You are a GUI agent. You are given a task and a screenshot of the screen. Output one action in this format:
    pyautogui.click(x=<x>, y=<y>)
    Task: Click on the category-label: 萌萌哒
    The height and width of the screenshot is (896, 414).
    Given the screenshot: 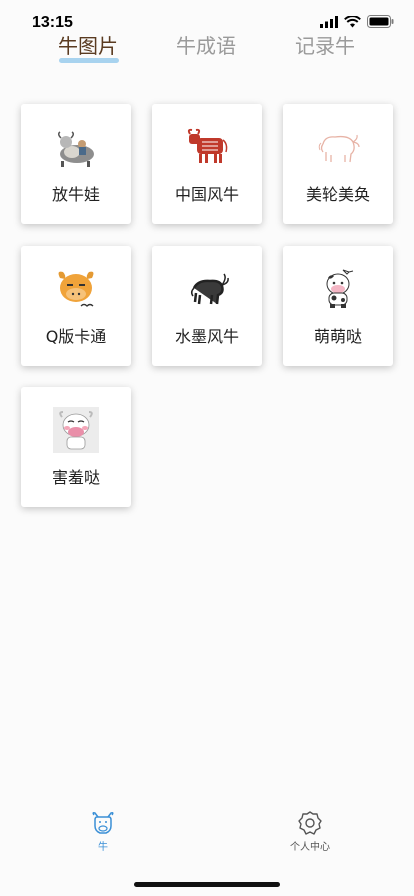 What is the action you would take?
    pyautogui.click(x=337, y=336)
    